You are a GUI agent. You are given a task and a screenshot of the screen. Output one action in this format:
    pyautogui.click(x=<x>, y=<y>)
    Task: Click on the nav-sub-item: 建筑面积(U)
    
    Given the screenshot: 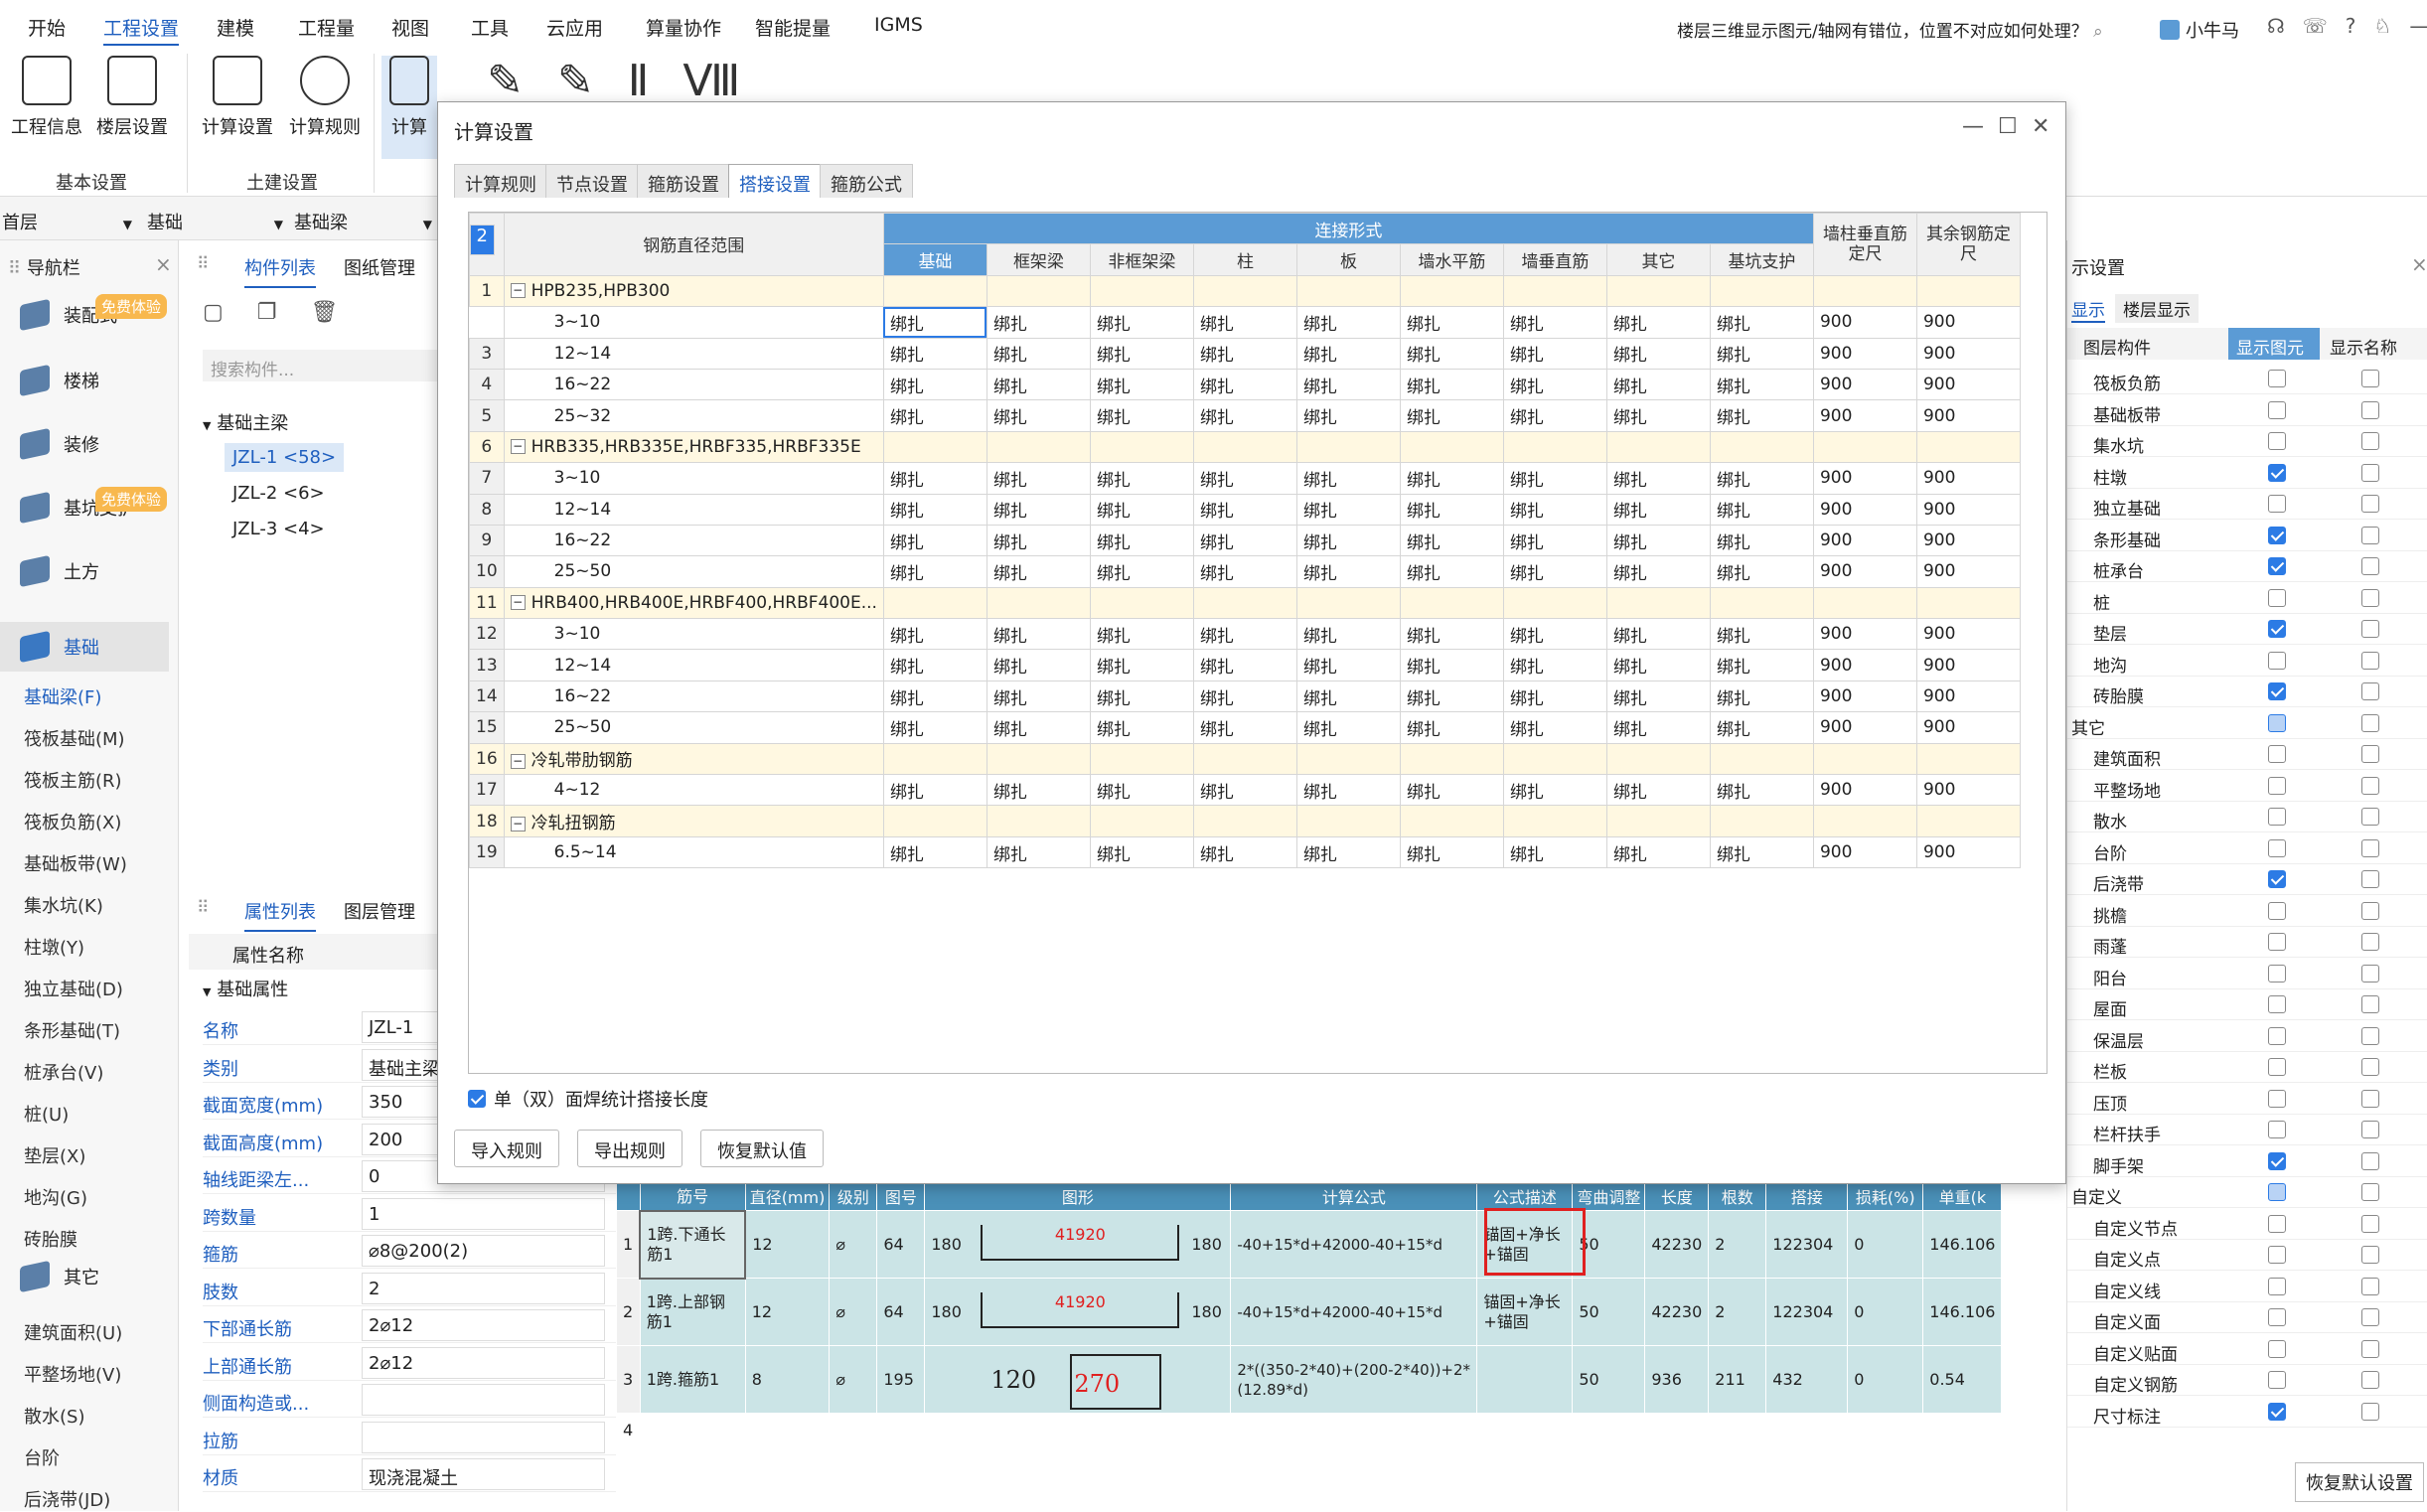 What is the action you would take?
    pyautogui.click(x=73, y=1332)
    